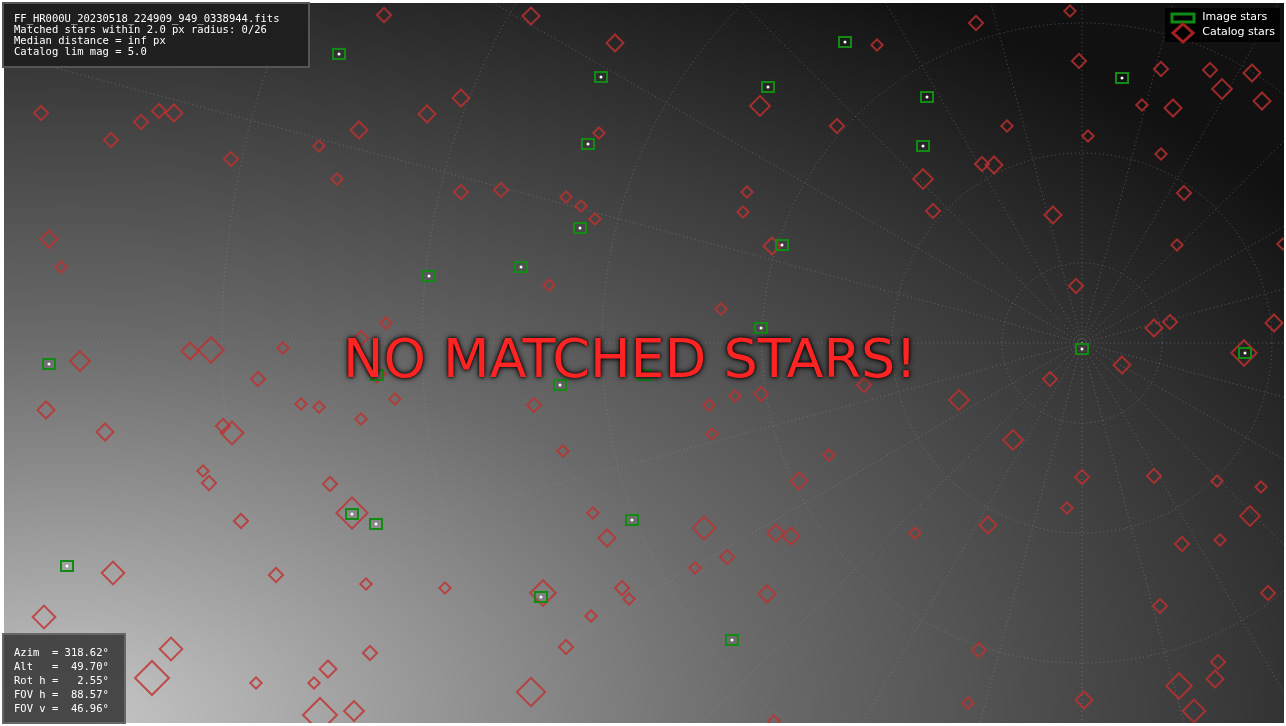  I want to click on pointing-text: Rot h = 2.55°, so click(62, 680).